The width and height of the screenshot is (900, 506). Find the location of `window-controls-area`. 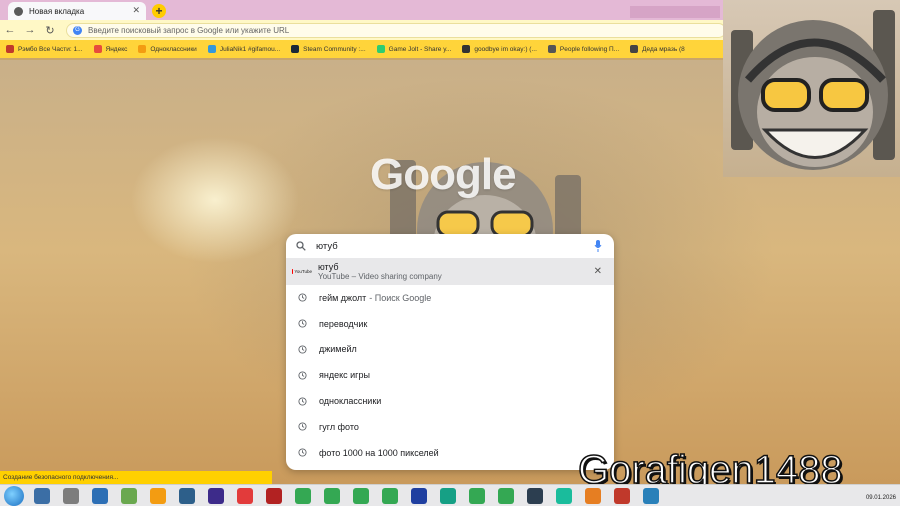

window-controls-area is located at coordinates (675, 12).